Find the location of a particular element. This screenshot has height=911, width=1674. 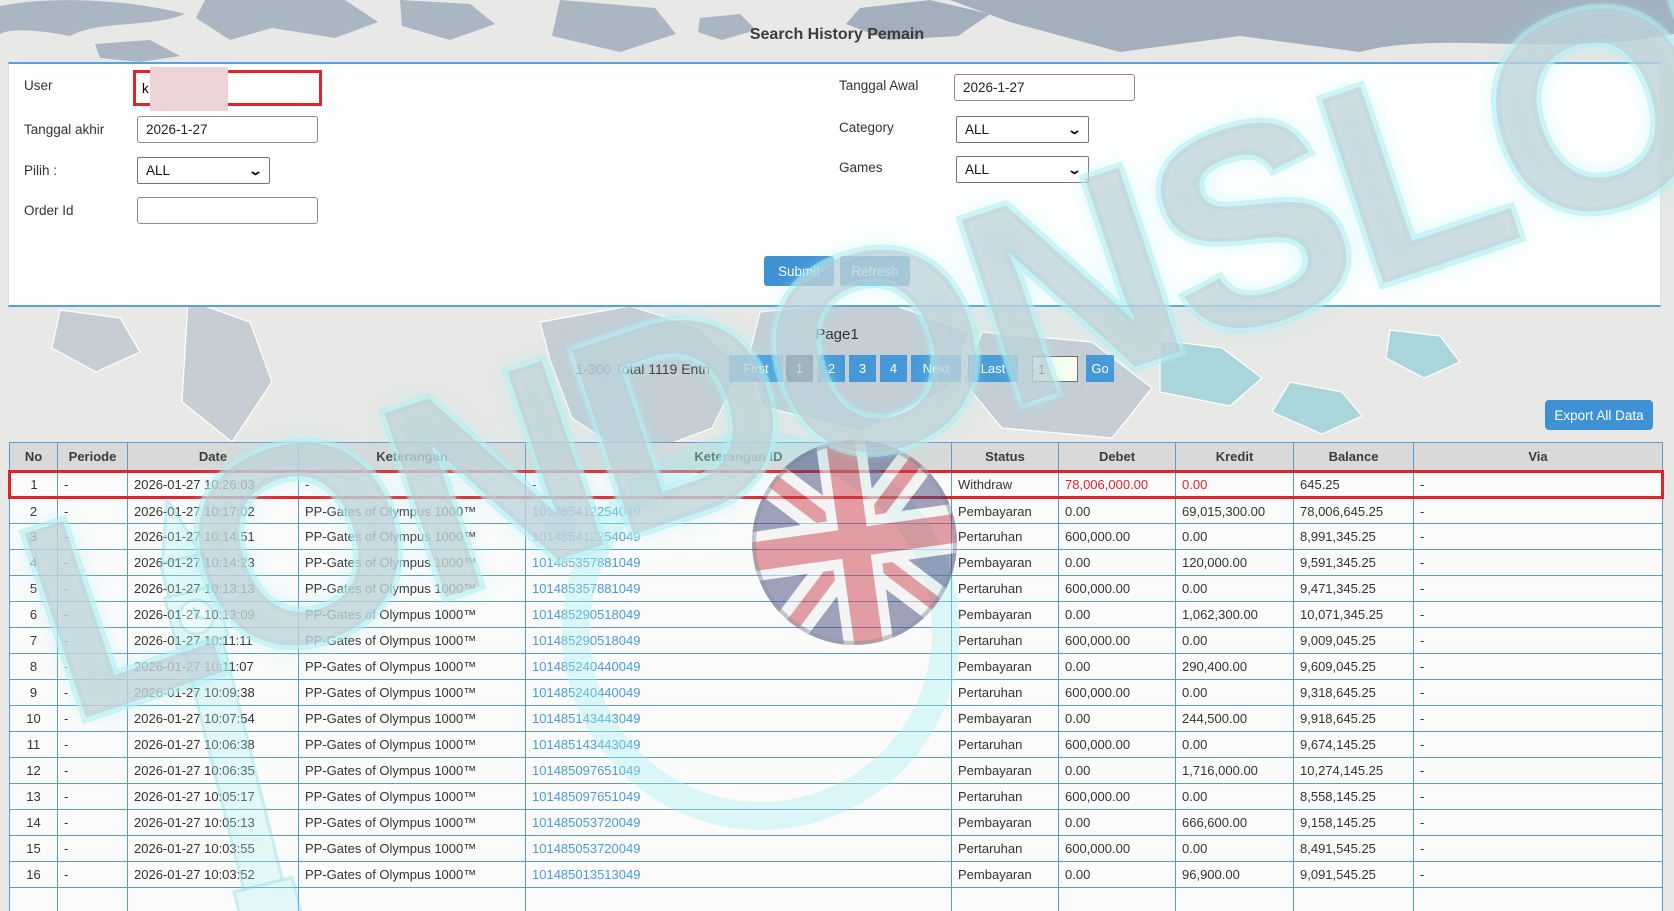

table-cell: 645.25 is located at coordinates (1353, 484).